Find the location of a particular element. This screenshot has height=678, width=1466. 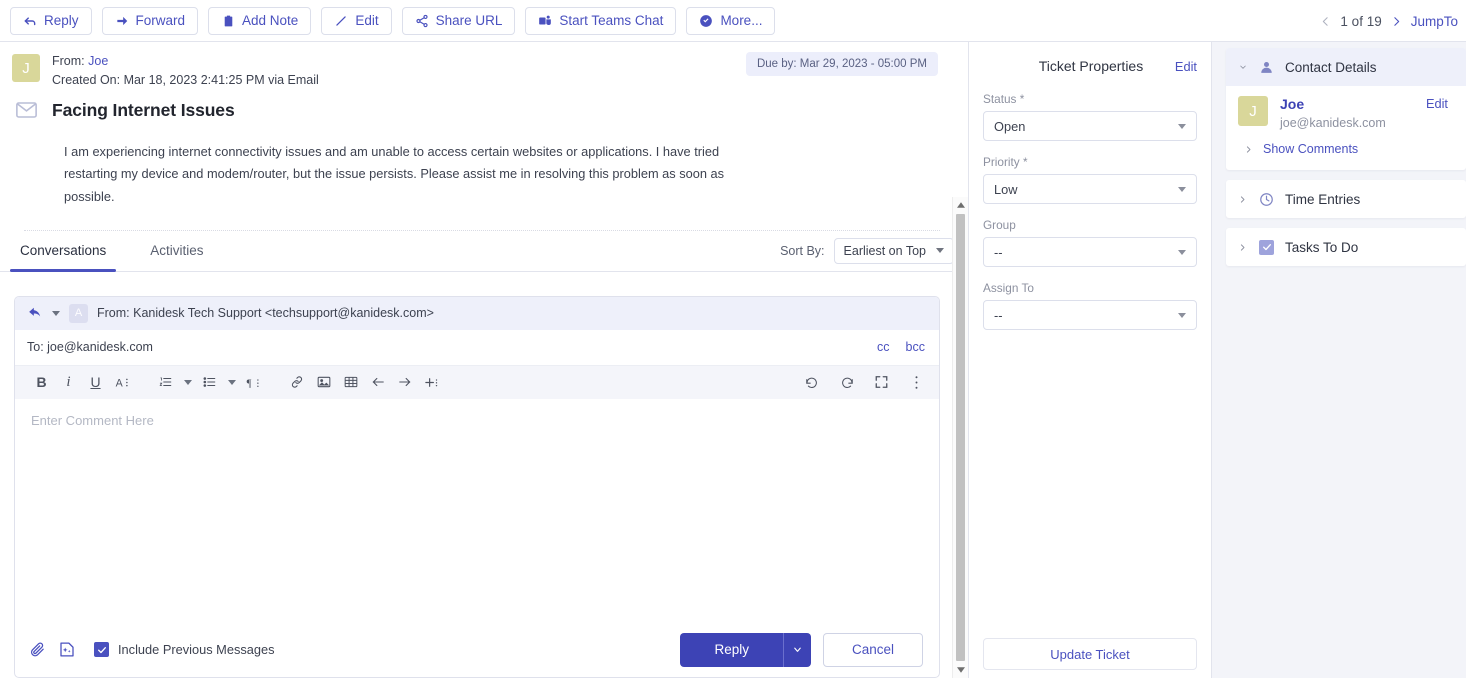

reply-button: Reply is located at coordinates (51, 20).